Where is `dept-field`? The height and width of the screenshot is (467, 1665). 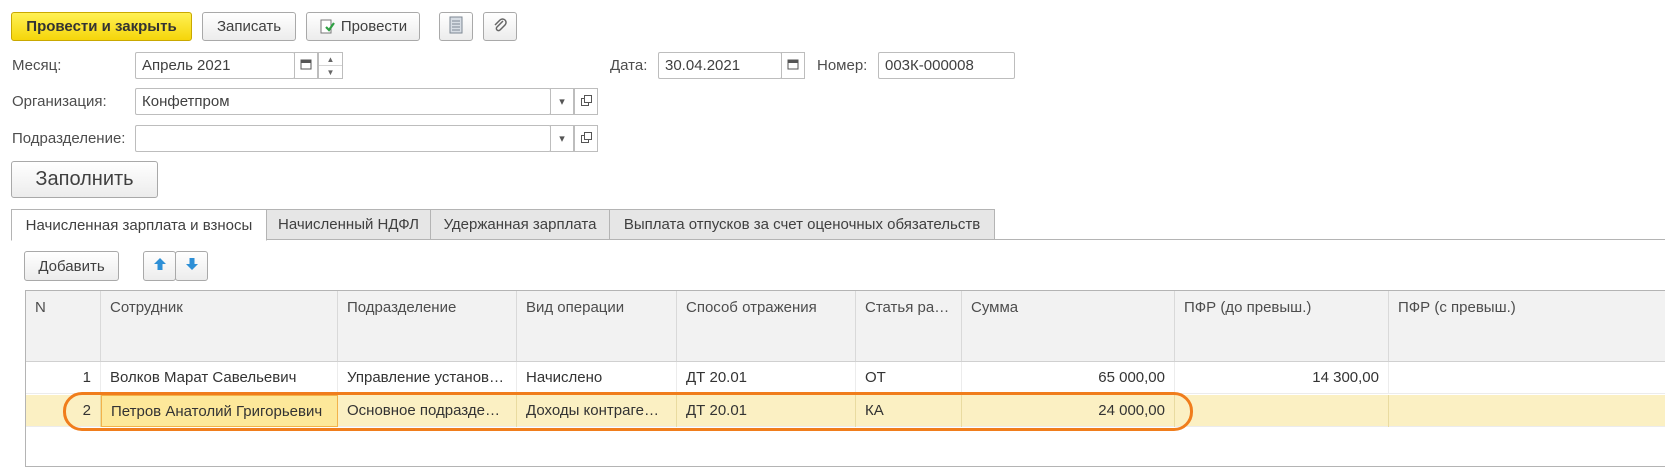
dept-field is located at coordinates (343, 138).